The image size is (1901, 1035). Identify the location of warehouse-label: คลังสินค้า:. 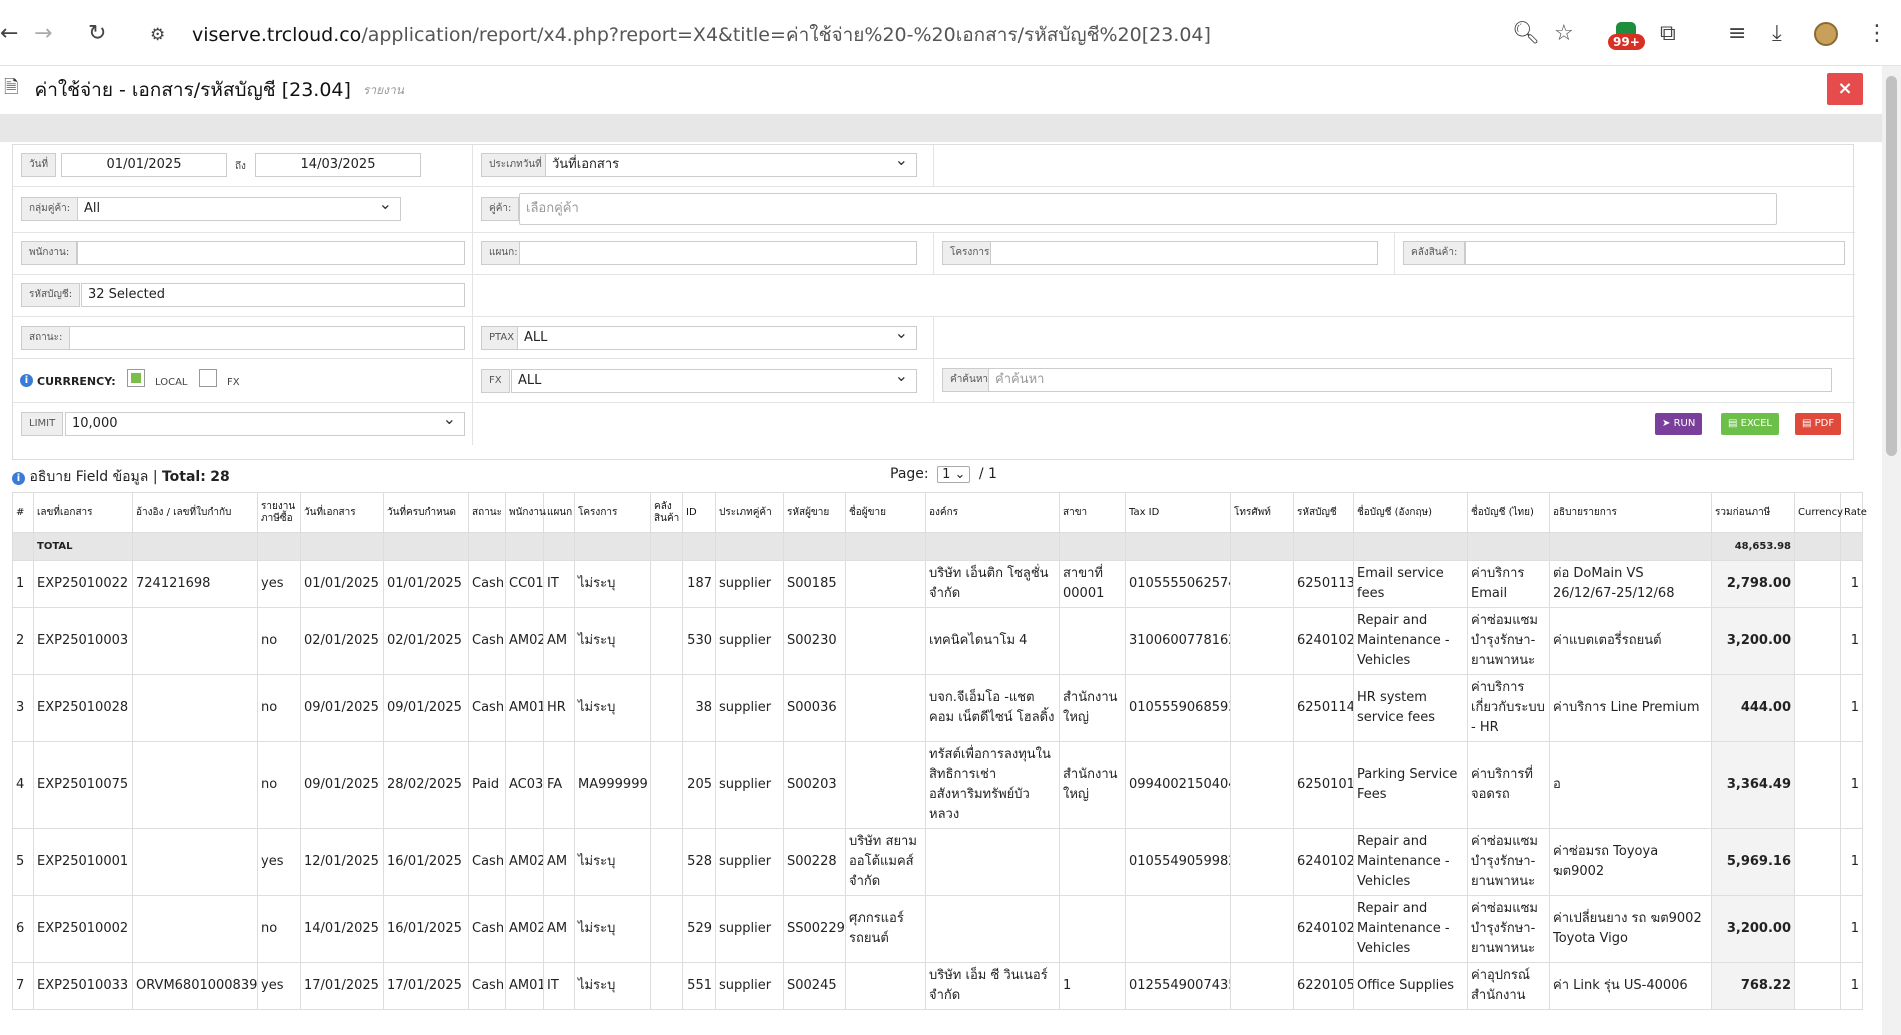
(1434, 253).